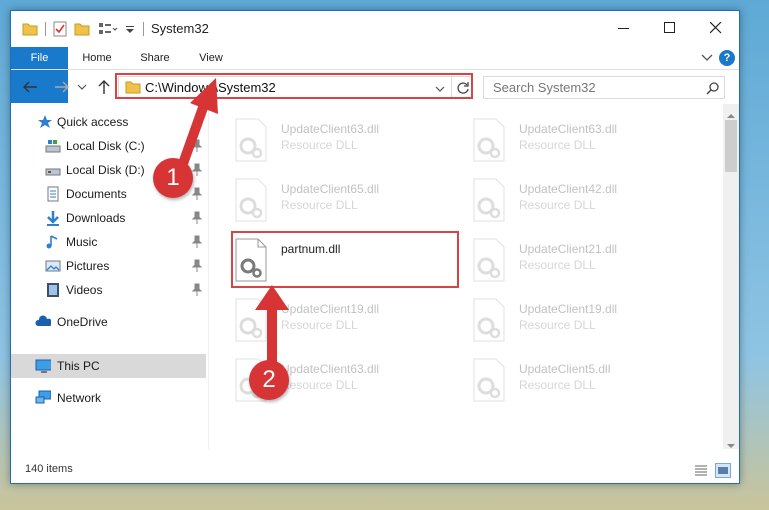  Describe the element at coordinates (269, 380) in the screenshot. I see `callout-badge-2: 2` at that location.